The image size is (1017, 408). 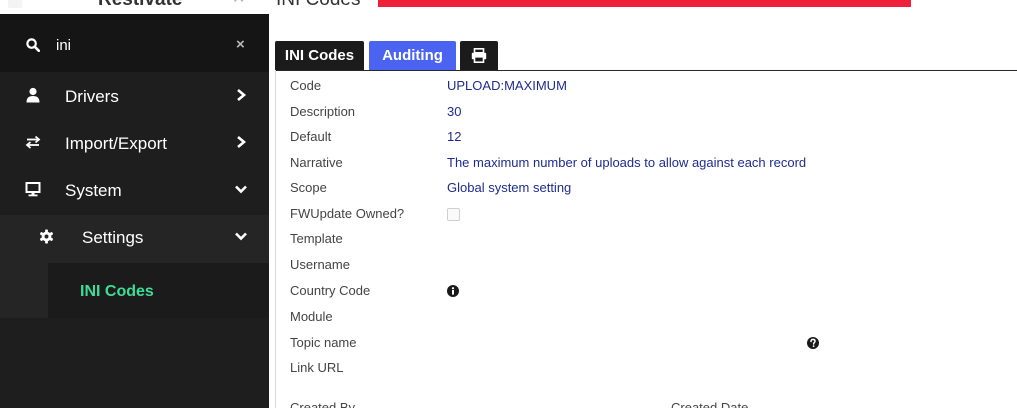 What do you see at coordinates (238, 3) in the screenshot?
I see `close-icon: ✕` at bounding box center [238, 3].